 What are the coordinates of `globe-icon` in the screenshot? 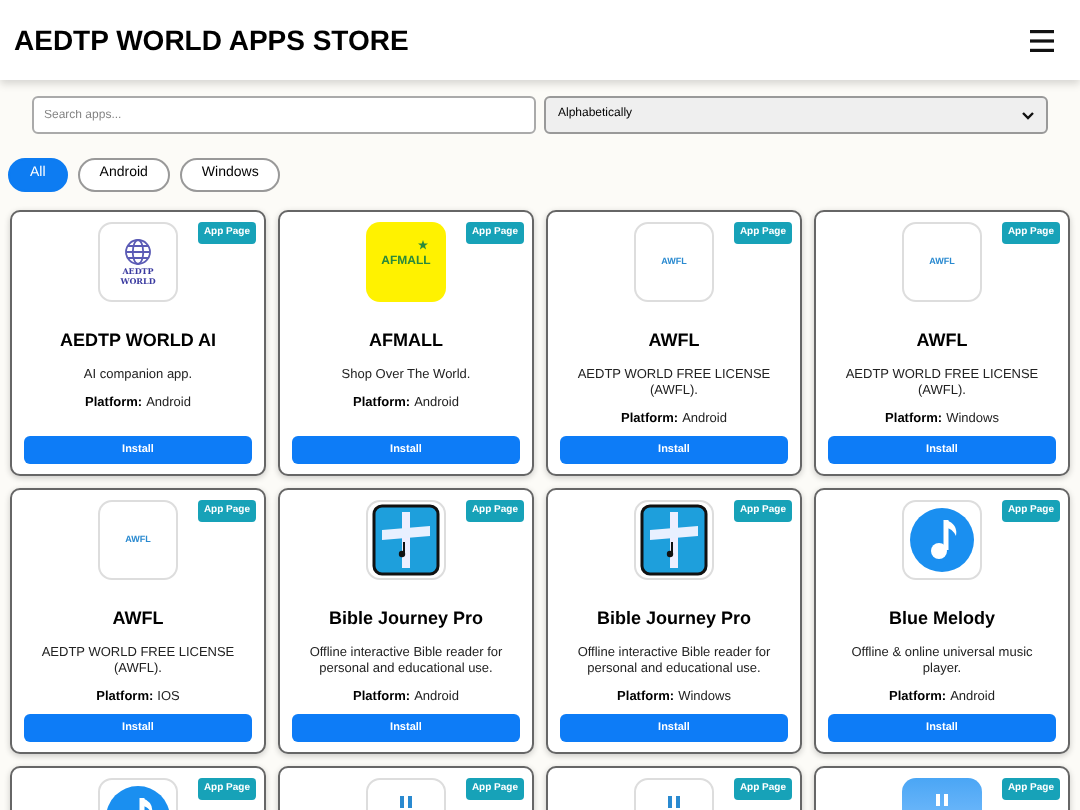 It's located at (138, 252).